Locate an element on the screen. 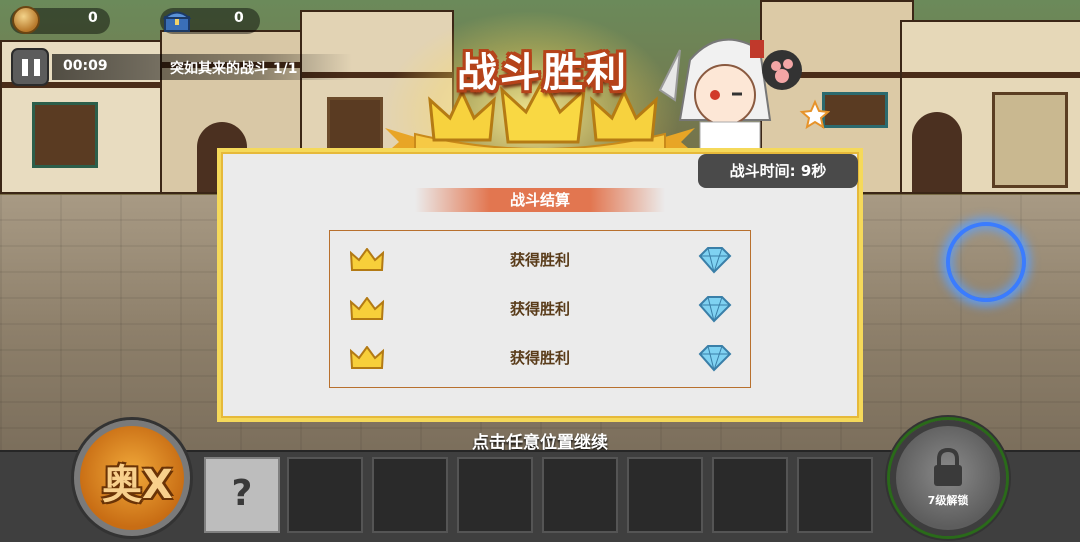  pause-button is located at coordinates (30, 67).